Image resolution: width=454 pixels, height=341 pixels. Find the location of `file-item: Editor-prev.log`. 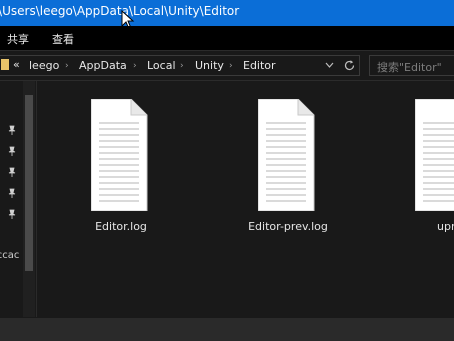

file-item: Editor-prev.log is located at coordinates (288, 169).